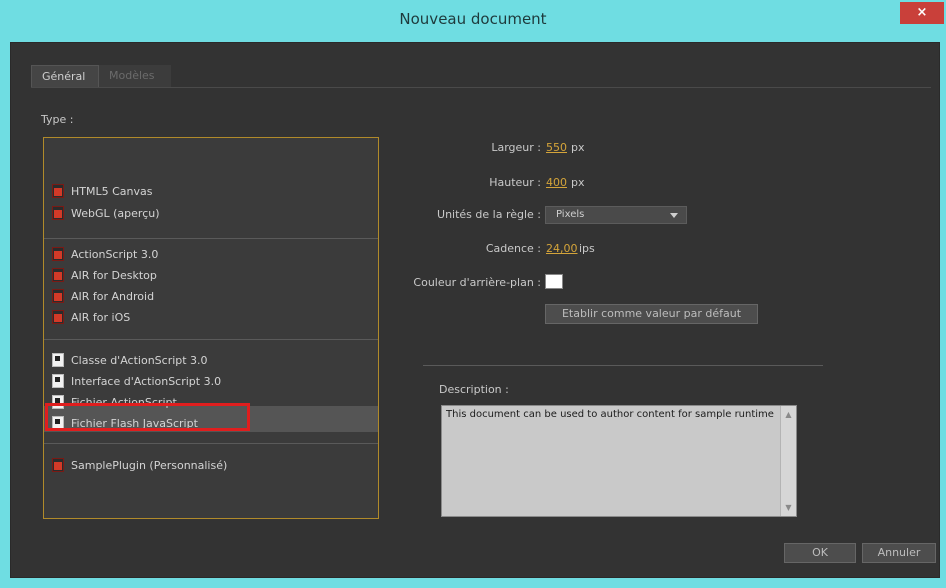  What do you see at coordinates (113, 296) in the screenshot?
I see `type-item-label: AIR for Android` at bounding box center [113, 296].